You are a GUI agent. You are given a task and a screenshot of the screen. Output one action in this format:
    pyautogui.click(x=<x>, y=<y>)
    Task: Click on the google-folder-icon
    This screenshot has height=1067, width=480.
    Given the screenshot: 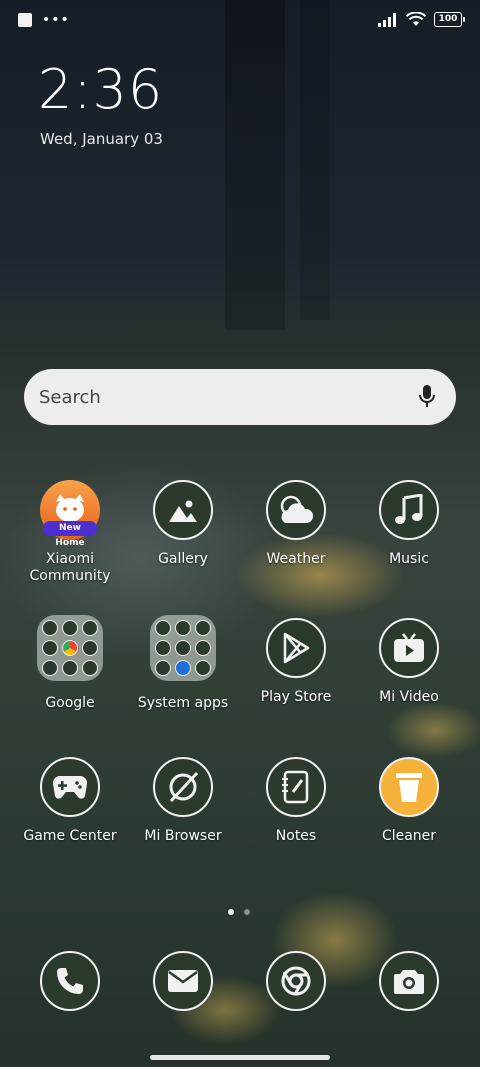 What is the action you would take?
    pyautogui.click(x=70, y=648)
    